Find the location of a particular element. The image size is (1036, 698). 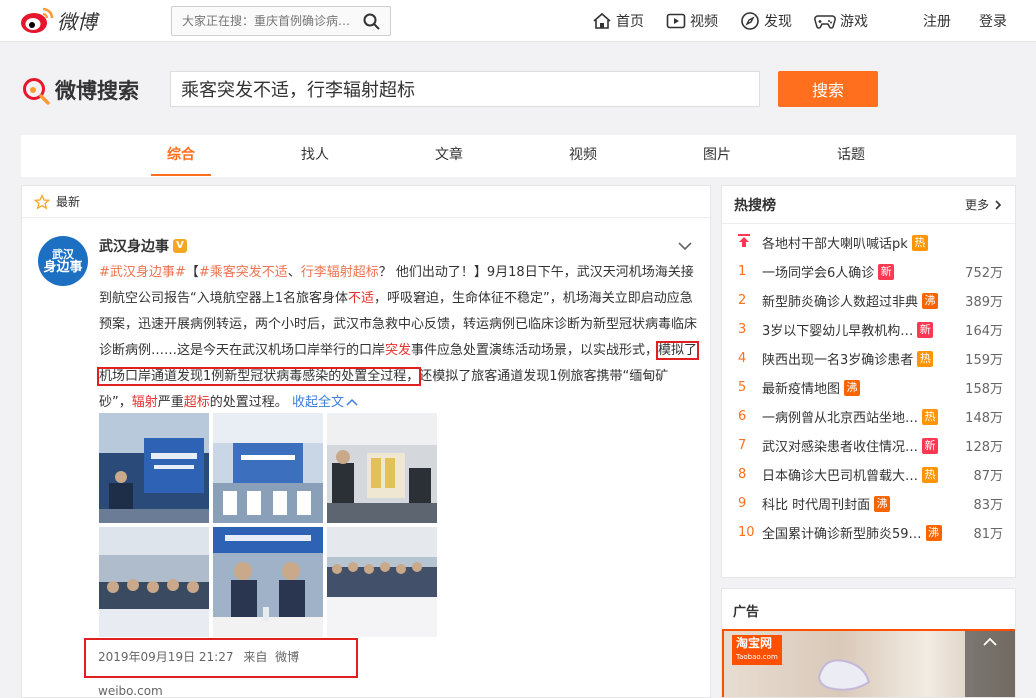

hot-search-item: 10 全国累计确诊新型肺炎59… 沸 81万 is located at coordinates (868, 532).